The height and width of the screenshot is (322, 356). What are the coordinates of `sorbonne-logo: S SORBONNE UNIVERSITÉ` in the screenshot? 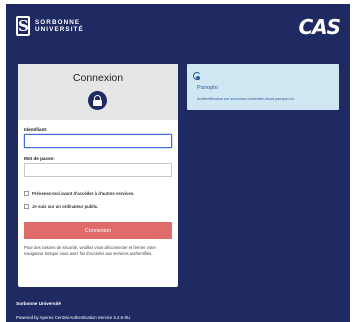 It's located at (50, 26).